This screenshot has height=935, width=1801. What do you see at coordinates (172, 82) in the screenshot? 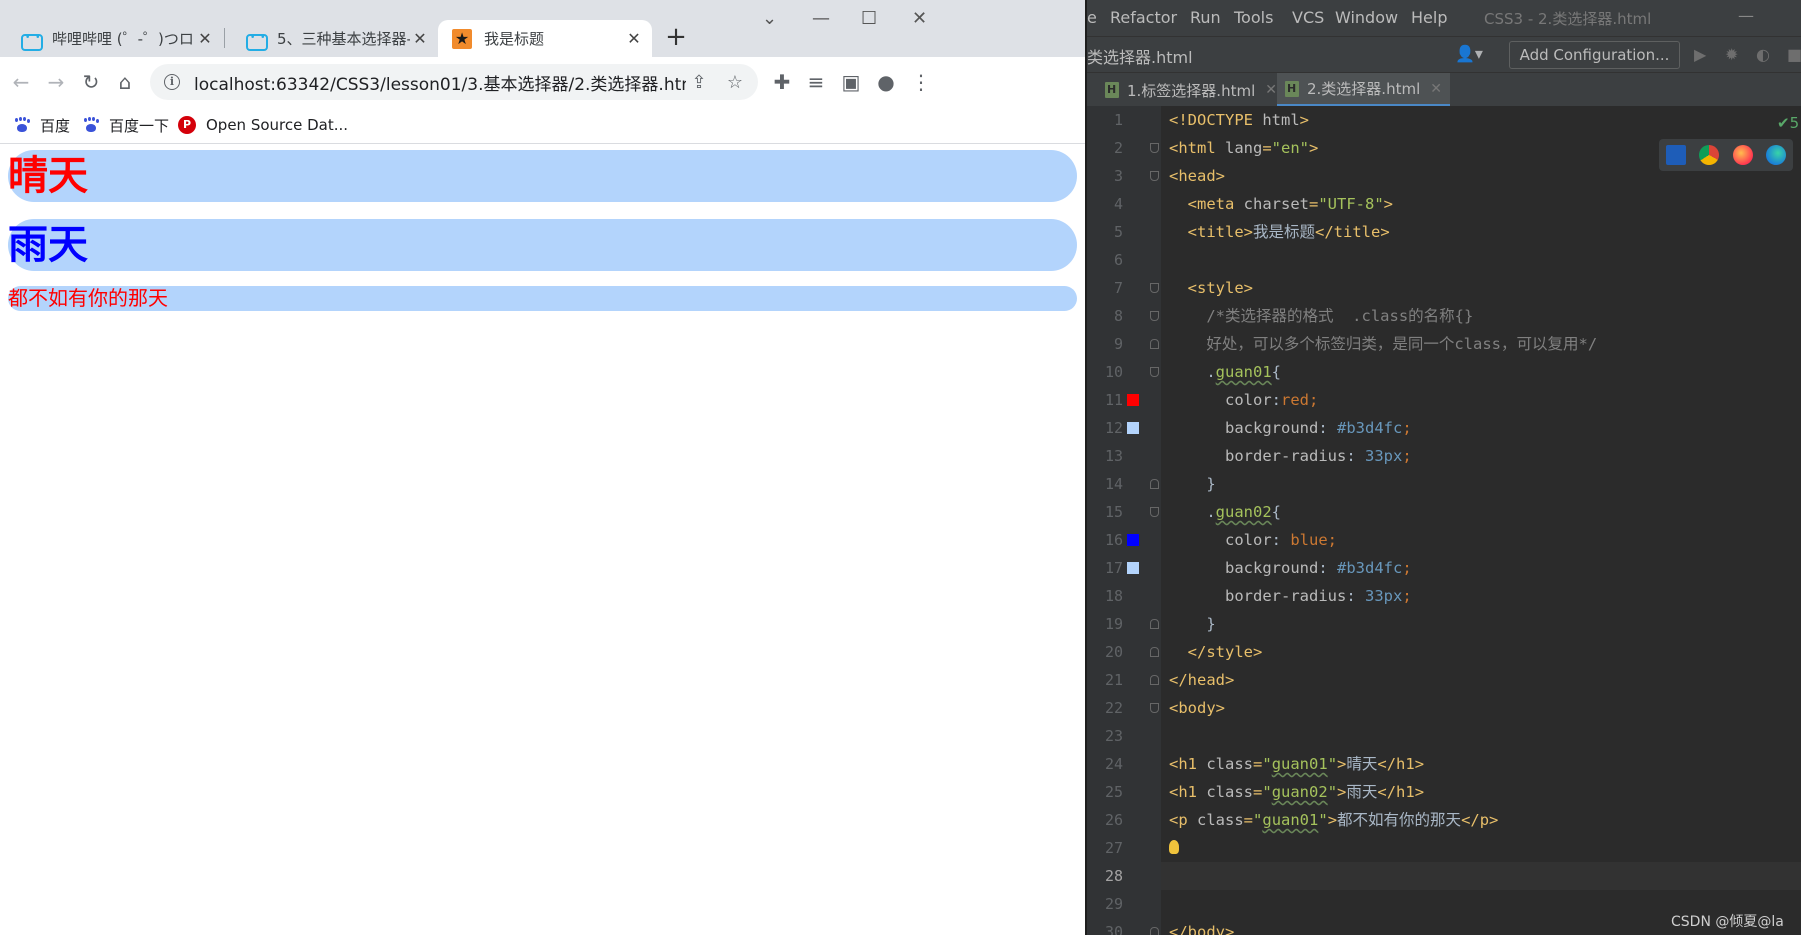
I see `site-info-icon: i` at bounding box center [172, 82].